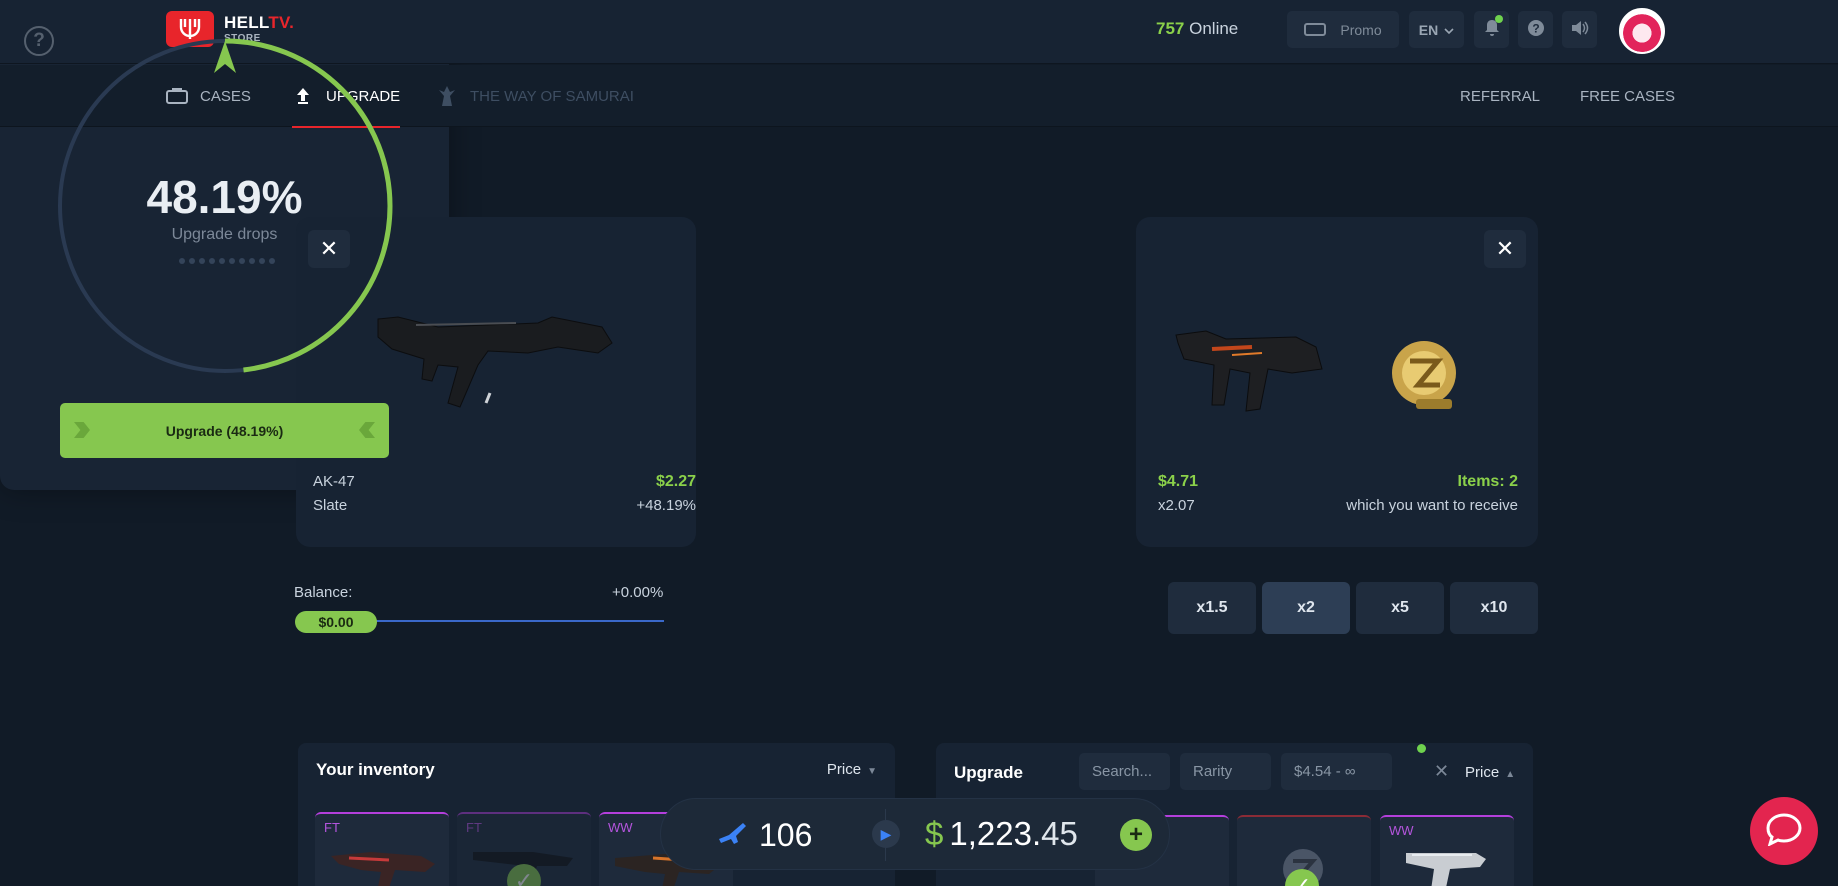 This screenshot has width=1838, height=886. I want to click on chance-subtitle: Upgrade drops, so click(224, 234).